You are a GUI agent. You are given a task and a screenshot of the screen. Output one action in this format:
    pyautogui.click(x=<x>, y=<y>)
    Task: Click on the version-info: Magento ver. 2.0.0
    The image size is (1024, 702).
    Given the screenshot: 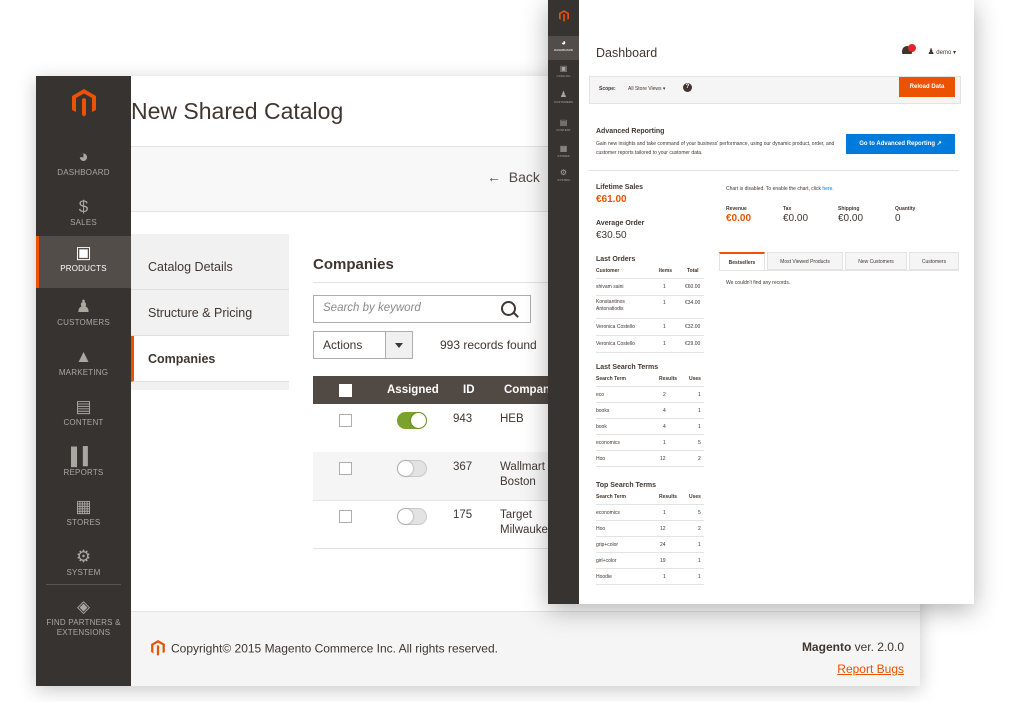 What is the action you would take?
    pyautogui.click(x=853, y=647)
    